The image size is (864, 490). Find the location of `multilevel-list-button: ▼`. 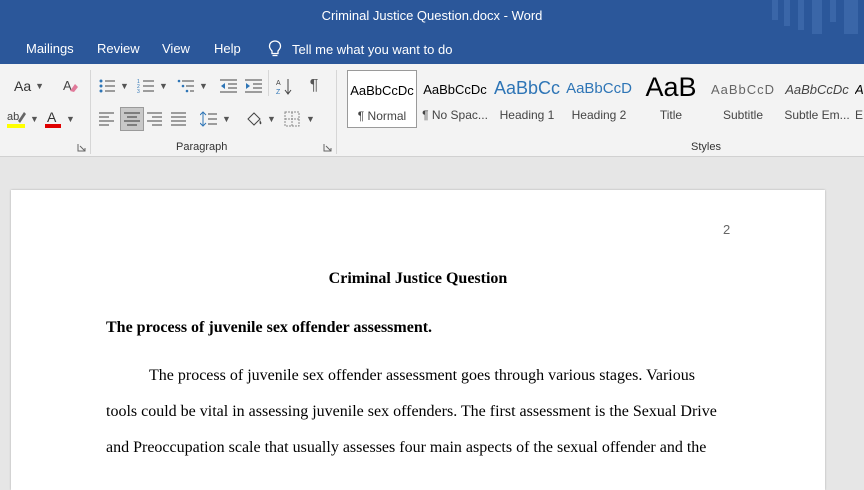

multilevel-list-button: ▼ is located at coordinates (192, 86).